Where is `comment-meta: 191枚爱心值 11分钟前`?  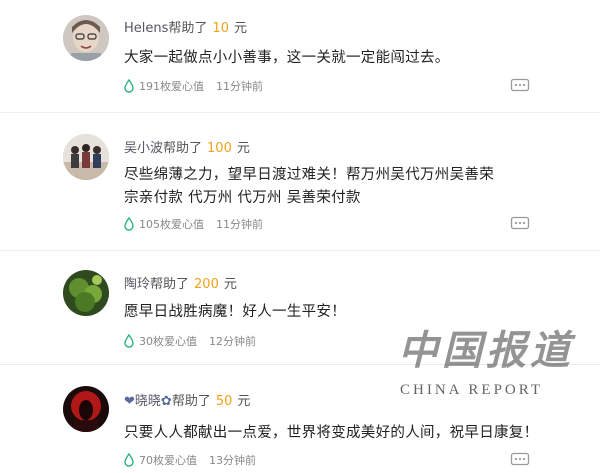 comment-meta: 191枚爱心值 11分钟前 is located at coordinates (193, 86).